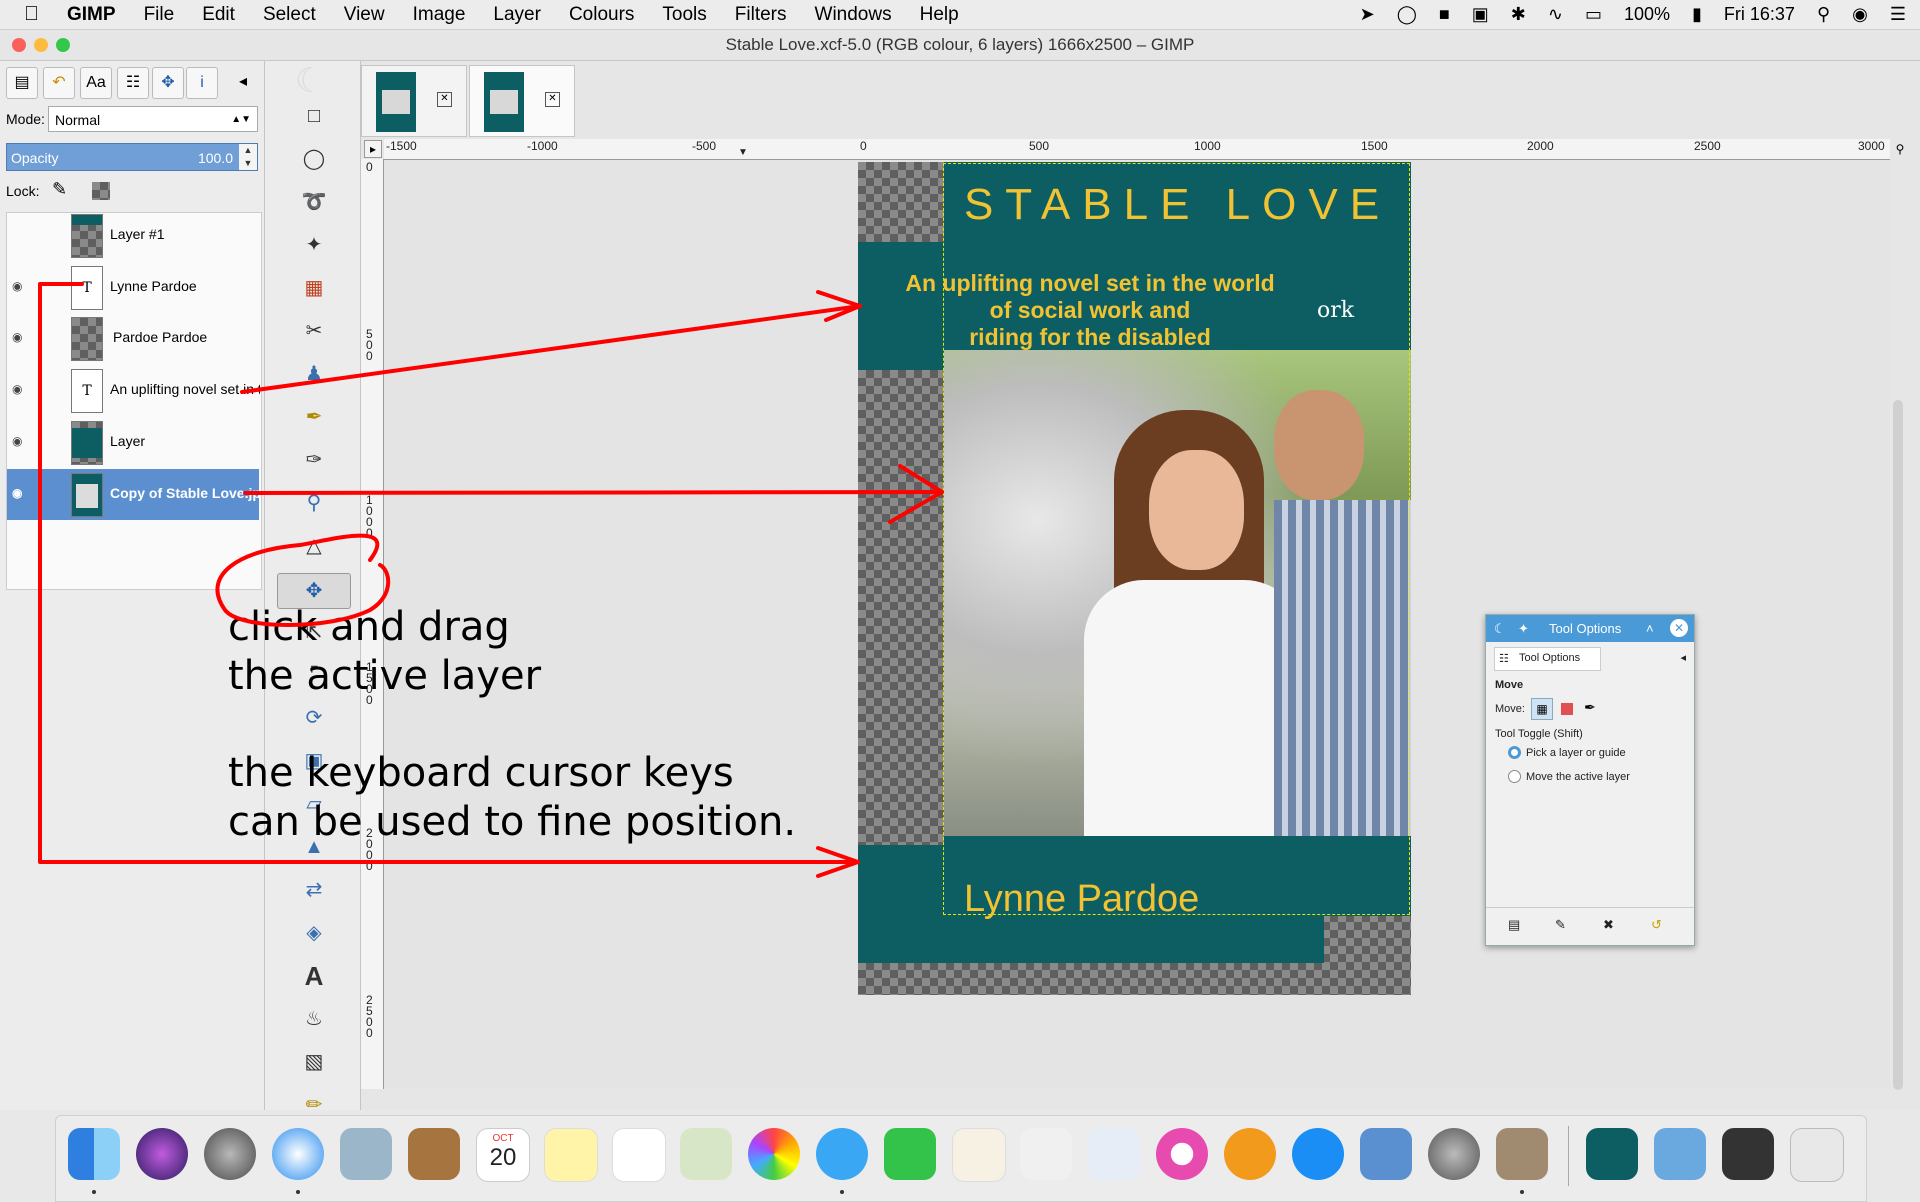  I want to click on dock: OCT 20, so click(961, 1158).